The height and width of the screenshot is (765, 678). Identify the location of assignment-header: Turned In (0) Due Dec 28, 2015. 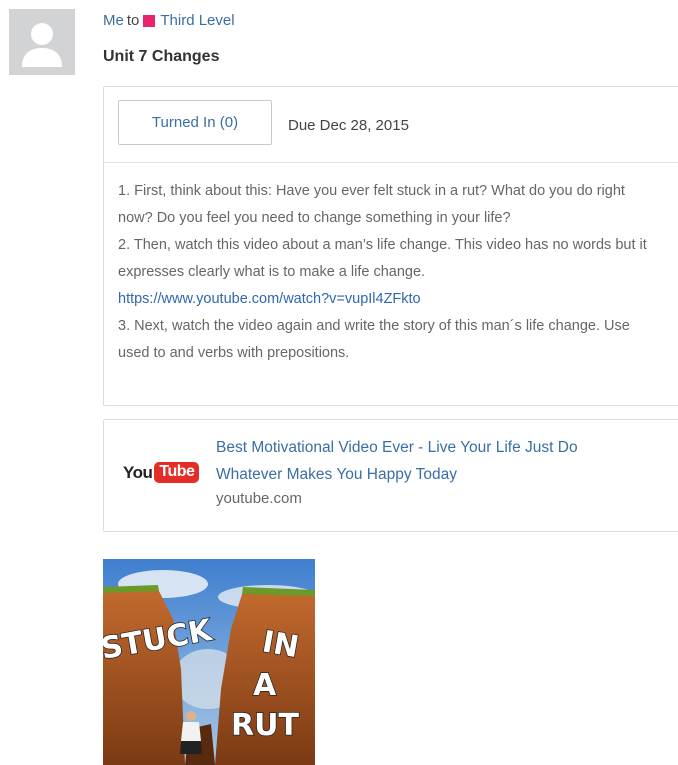
(391, 125).